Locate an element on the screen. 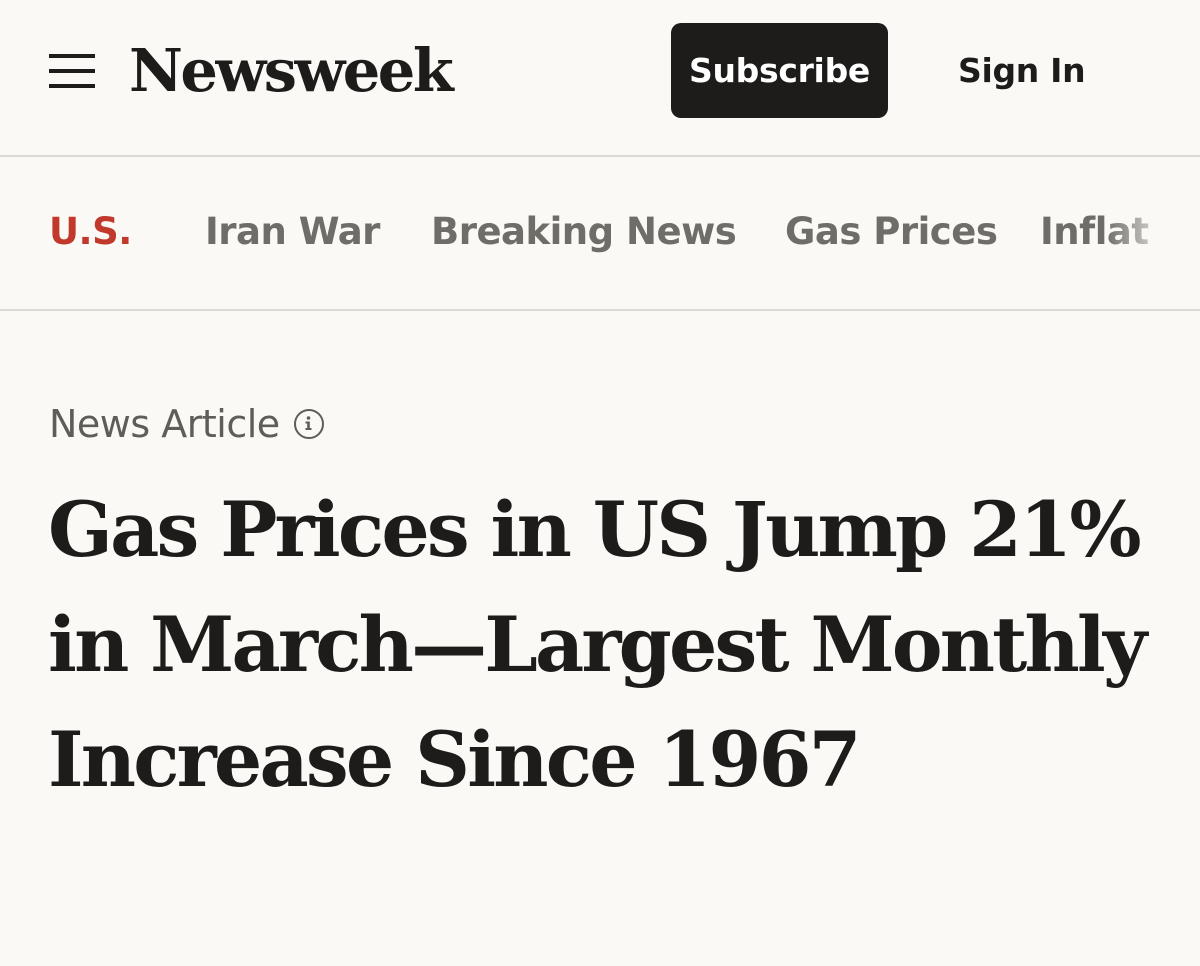  info-glyph is located at coordinates (308, 423).